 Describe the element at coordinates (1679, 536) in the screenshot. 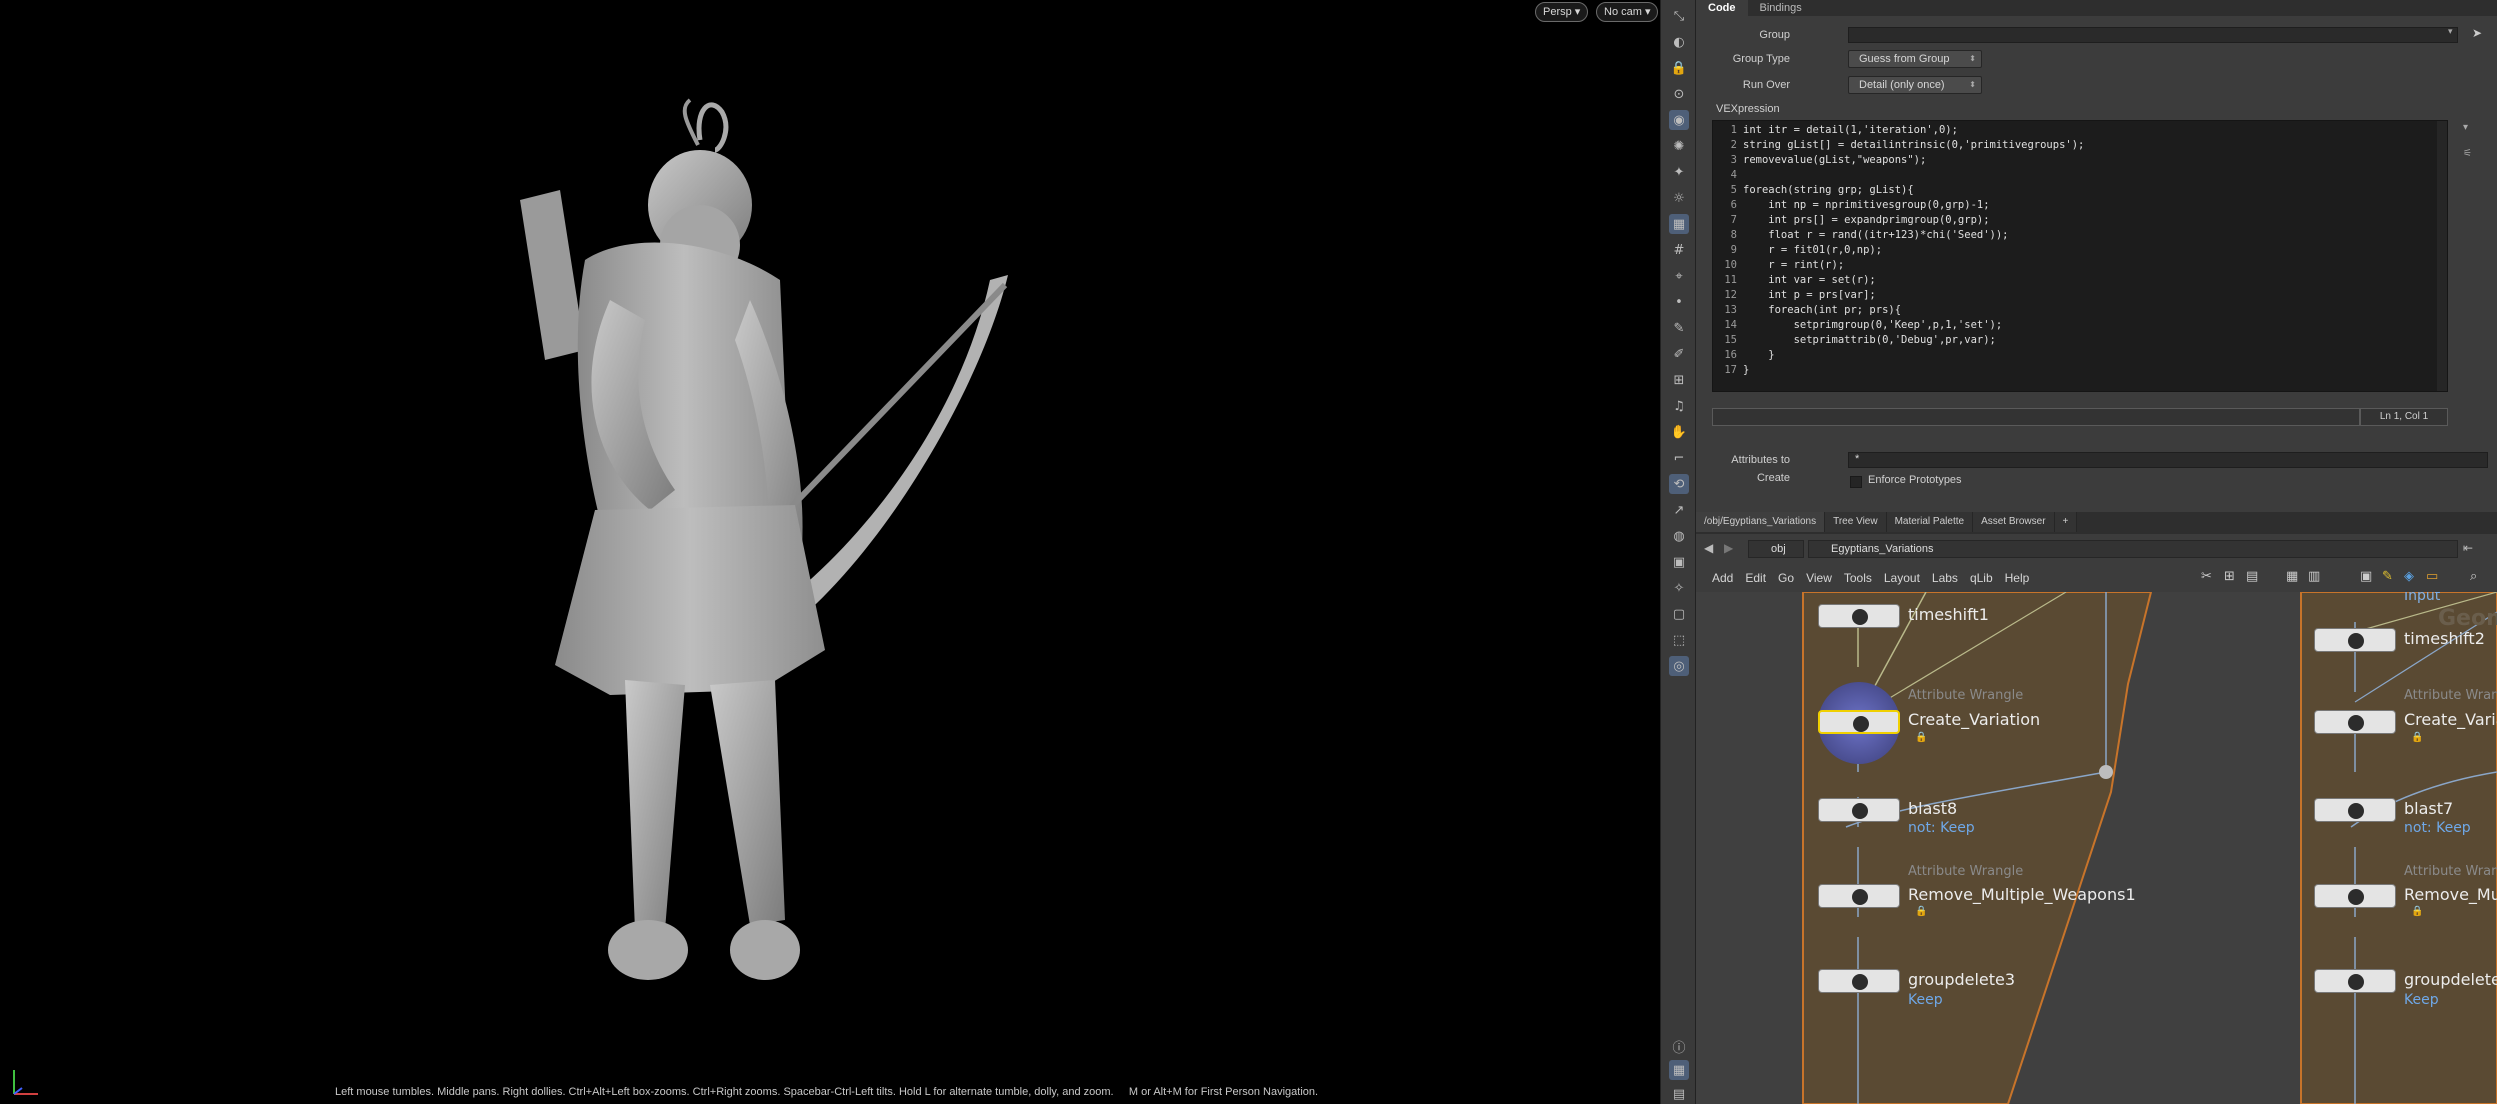

I see `sphere-icon: ◍` at that location.